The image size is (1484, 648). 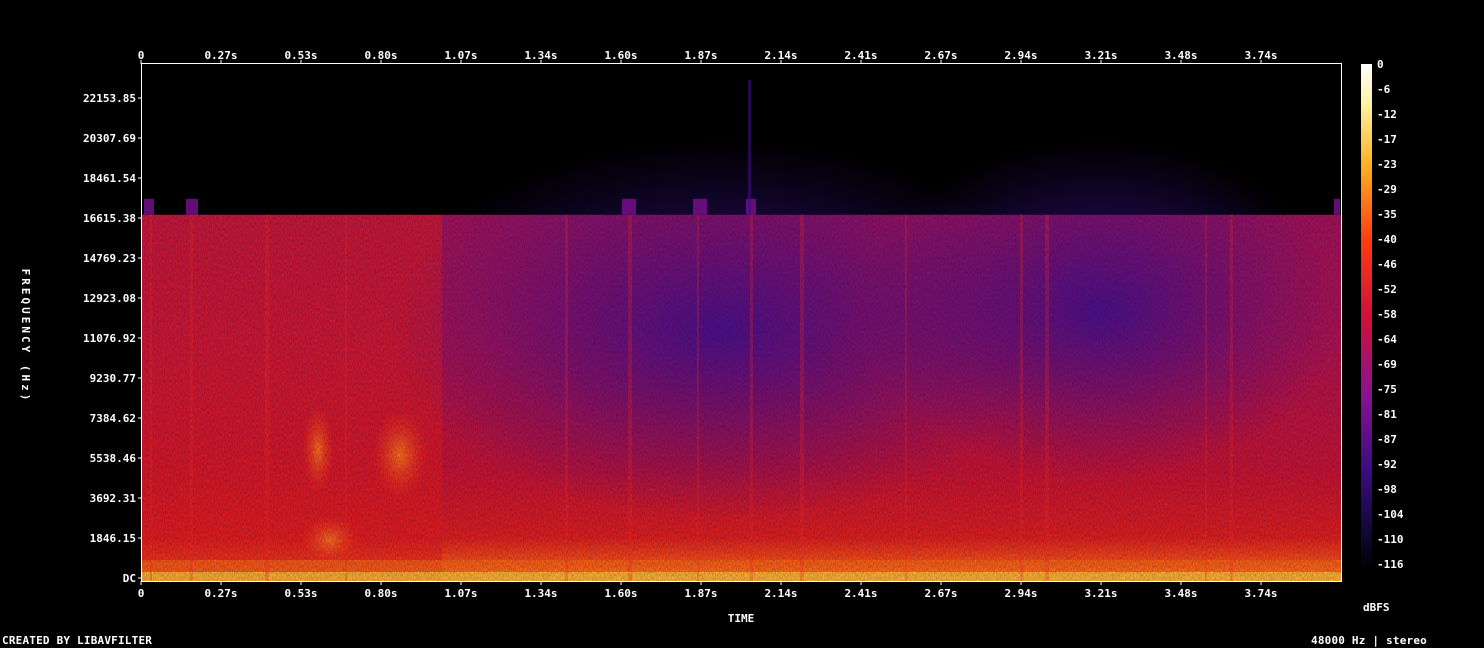 I want to click on x-tick-label-top: 1.07s, so click(x=460, y=55).